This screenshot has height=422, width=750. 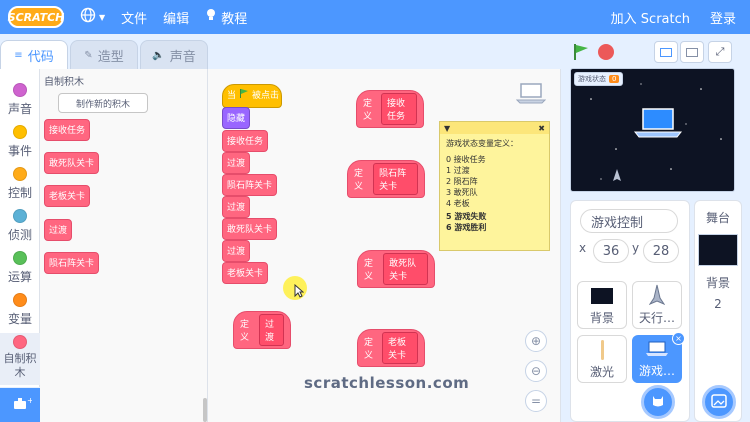 I want to click on green-flag-icon, so click(x=244, y=96).